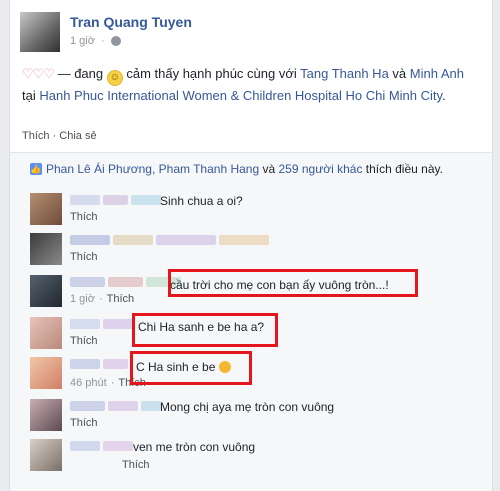 The image size is (500, 491). What do you see at coordinates (399, 73) in the screenshot?
I see `status-and: và` at bounding box center [399, 73].